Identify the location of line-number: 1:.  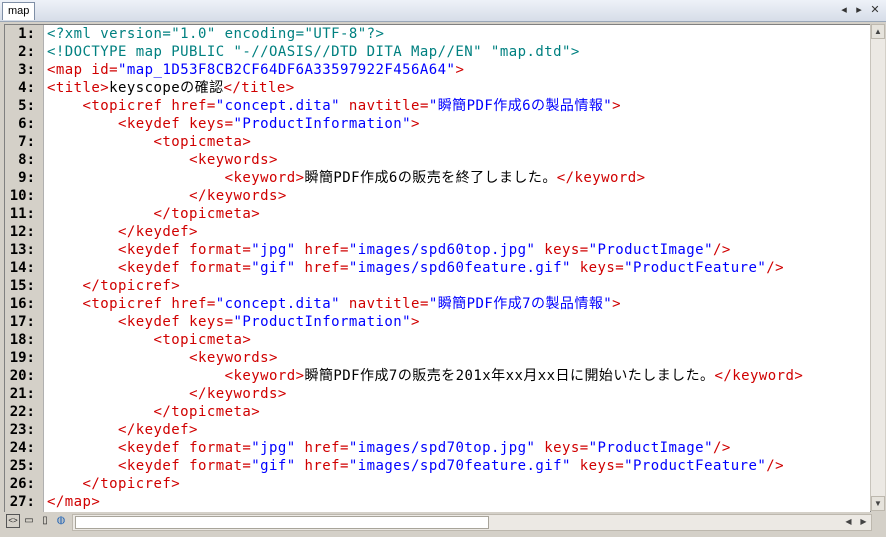
(26, 34).